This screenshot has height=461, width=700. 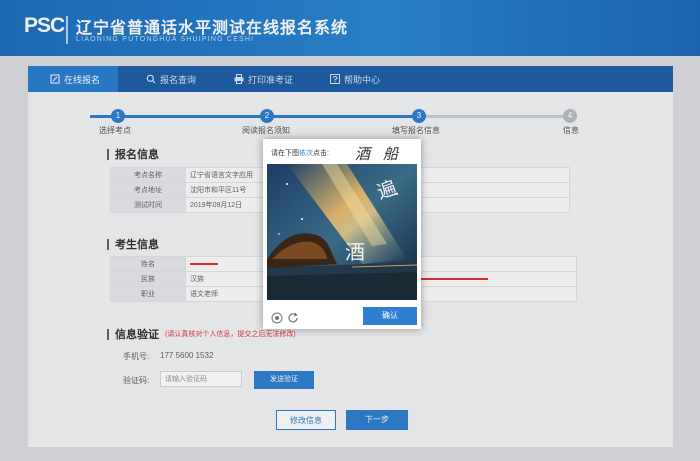 I want to click on captcha-target-char-1: 酒, so click(x=363, y=154).